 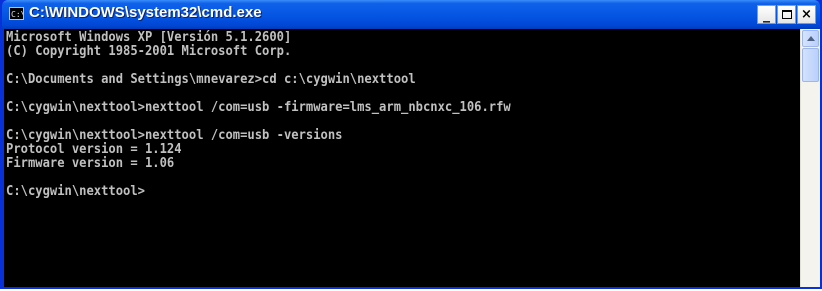 I want to click on maximize-button, so click(x=786, y=14).